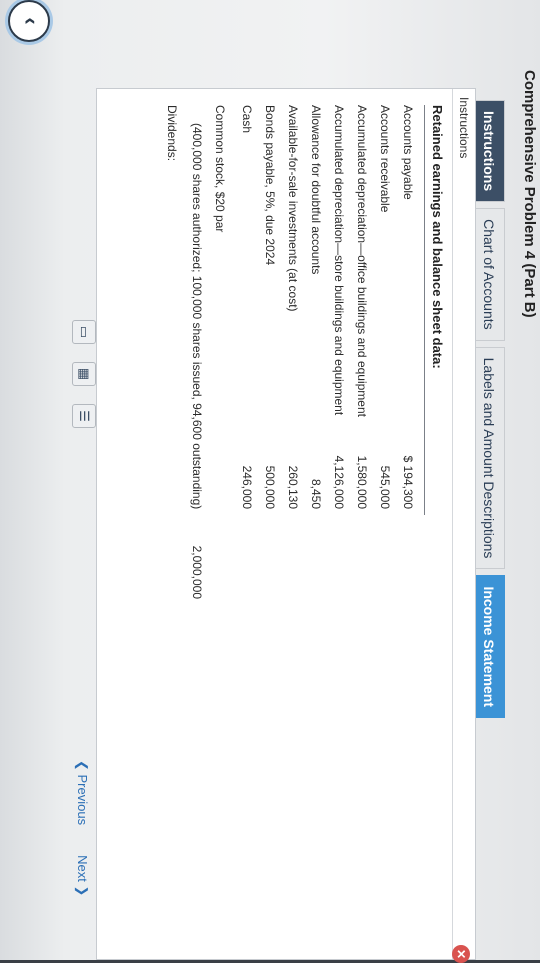 Image resolution: width=540 pixels, height=963 pixels. Describe the element at coordinates (339, 482) in the screenshot. I see `item-amount: 4,126,000` at that location.